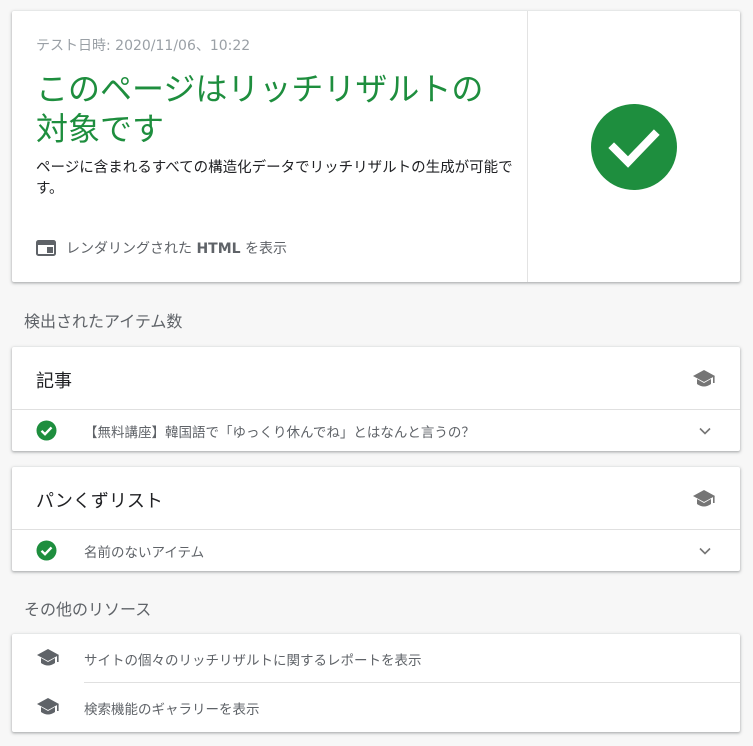 This screenshot has width=753, height=746. I want to click on other-resources-card: サイトの個々のリッチリザルトに関するレポートを表示 検索機能のギャラリーを表示, so click(376, 683).